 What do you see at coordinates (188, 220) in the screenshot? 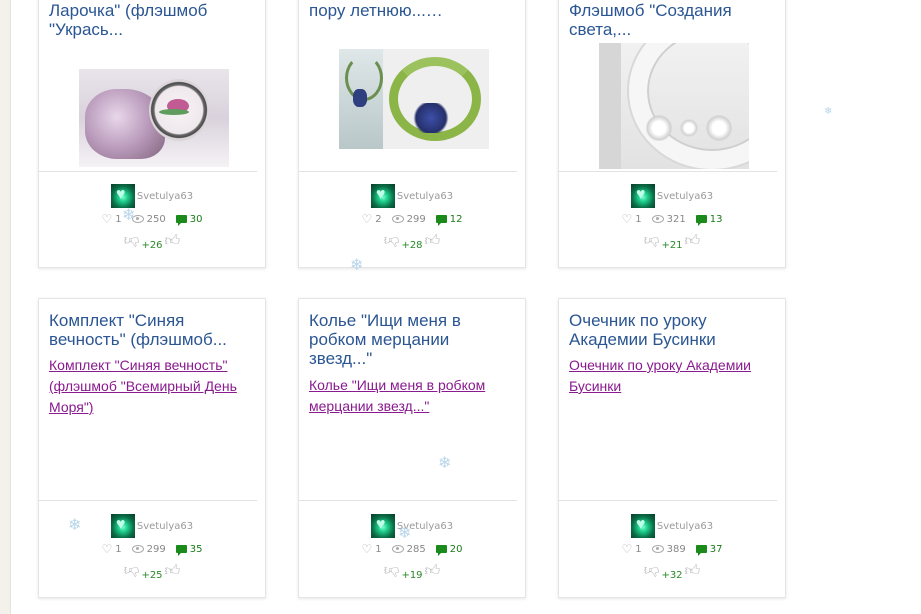
I see `comments-stat: 30` at bounding box center [188, 220].